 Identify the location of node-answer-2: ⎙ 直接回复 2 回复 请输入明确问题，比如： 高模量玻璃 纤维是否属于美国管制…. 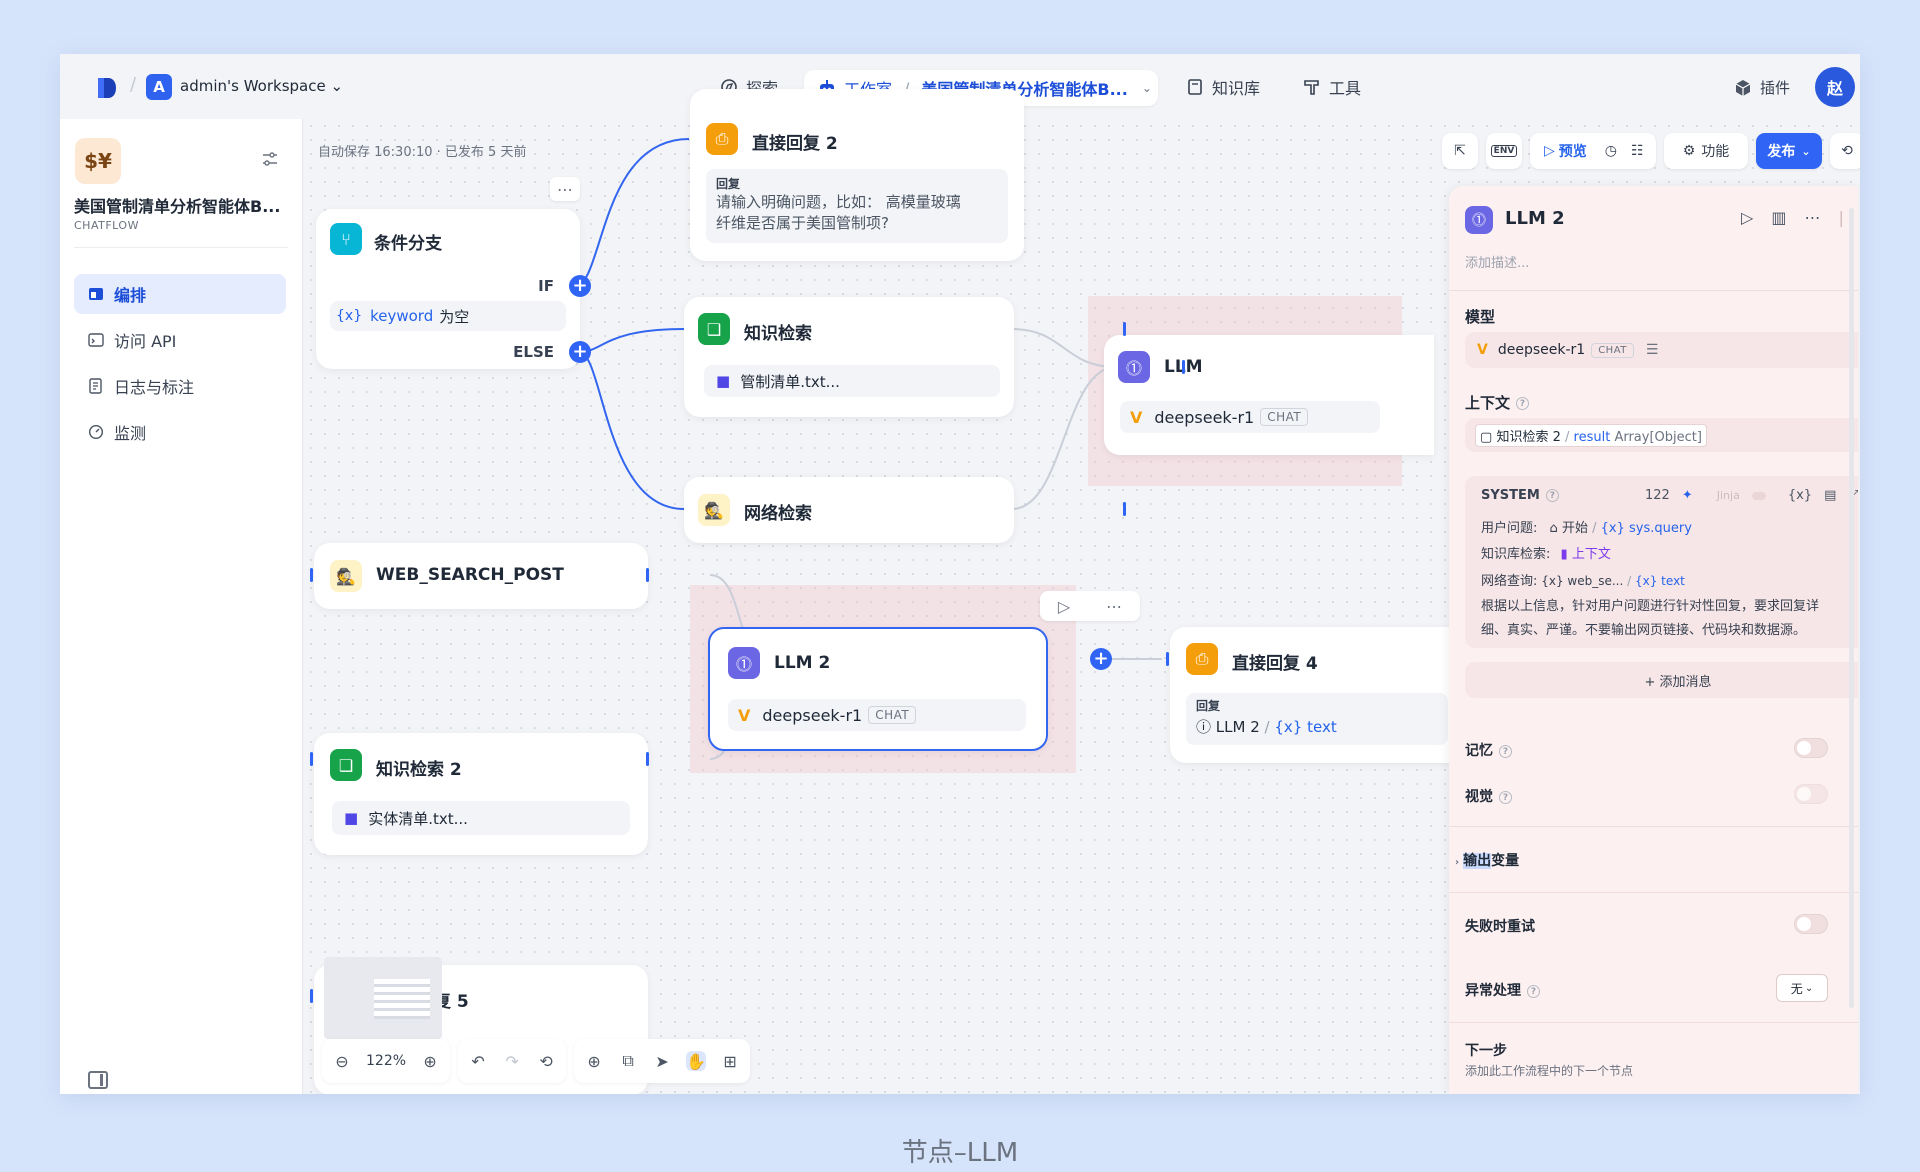
(857, 175).